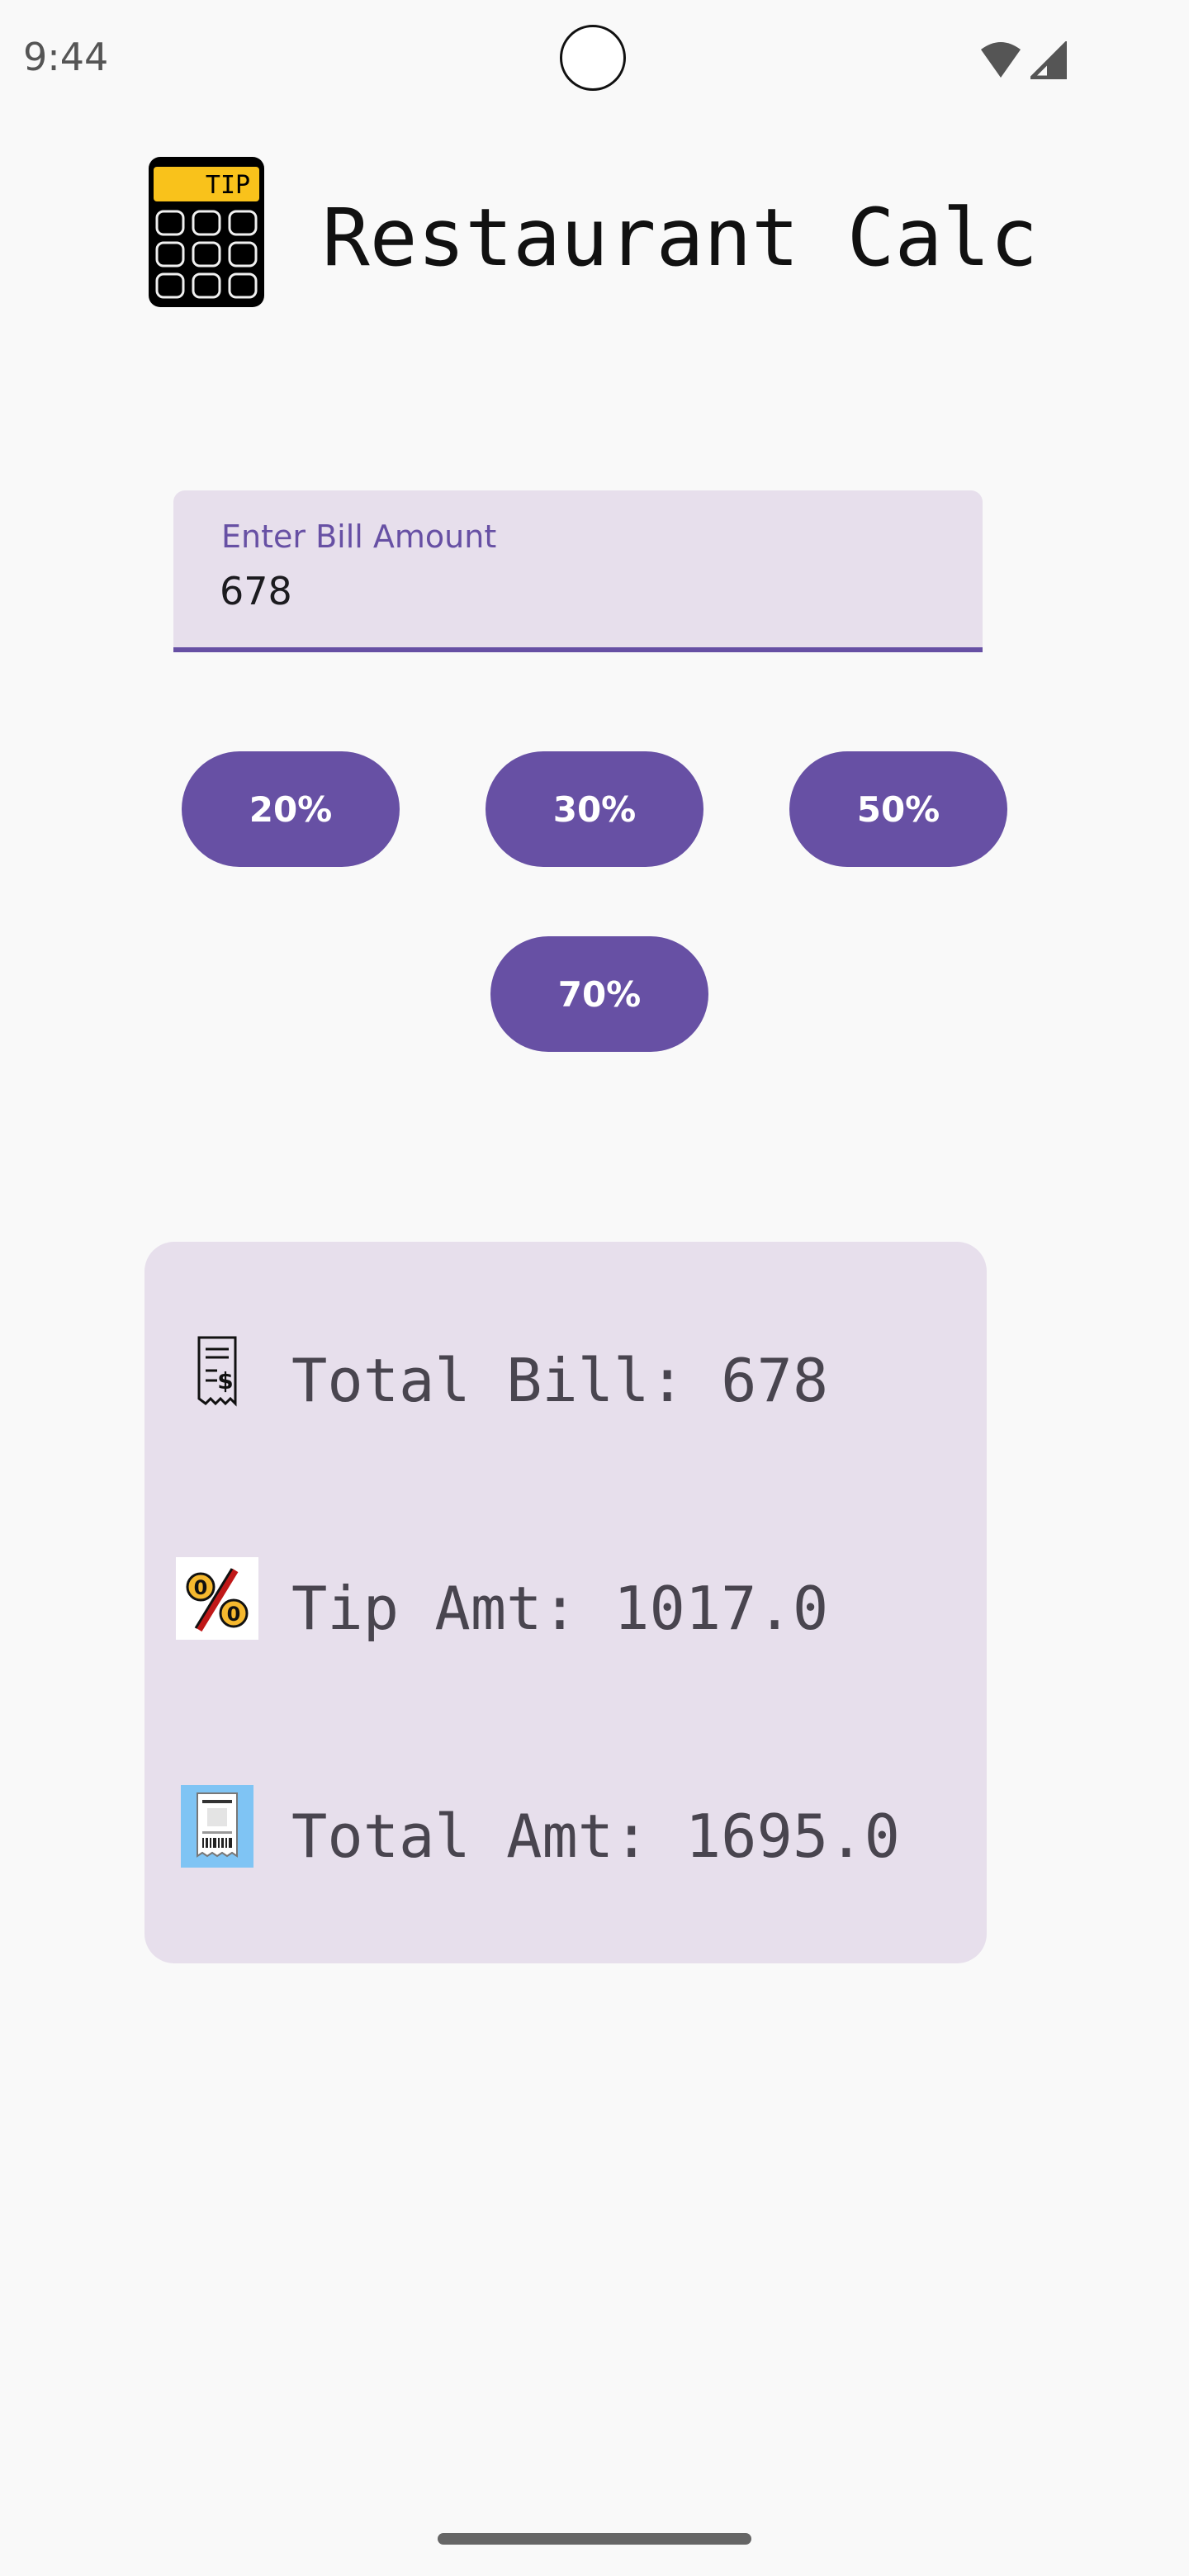 The height and width of the screenshot is (2576, 1189). I want to click on tip-amount-row: 0 0 Tip Amt: 1017.0, so click(565, 1601).